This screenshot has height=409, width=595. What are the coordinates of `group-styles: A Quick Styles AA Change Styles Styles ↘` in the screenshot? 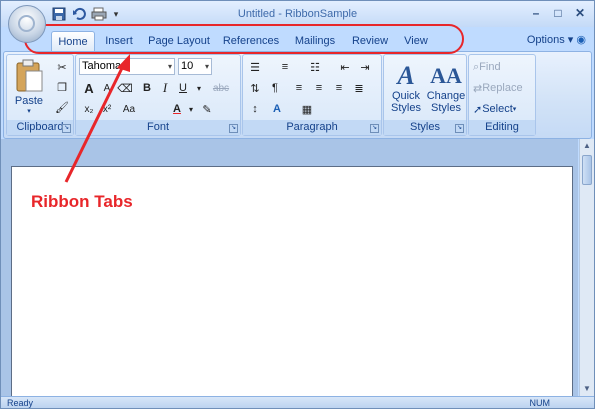 It's located at (425, 95).